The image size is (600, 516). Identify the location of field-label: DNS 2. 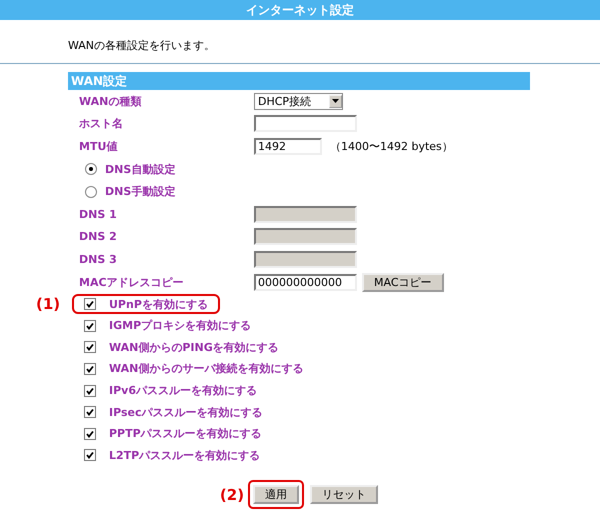
(98, 237).